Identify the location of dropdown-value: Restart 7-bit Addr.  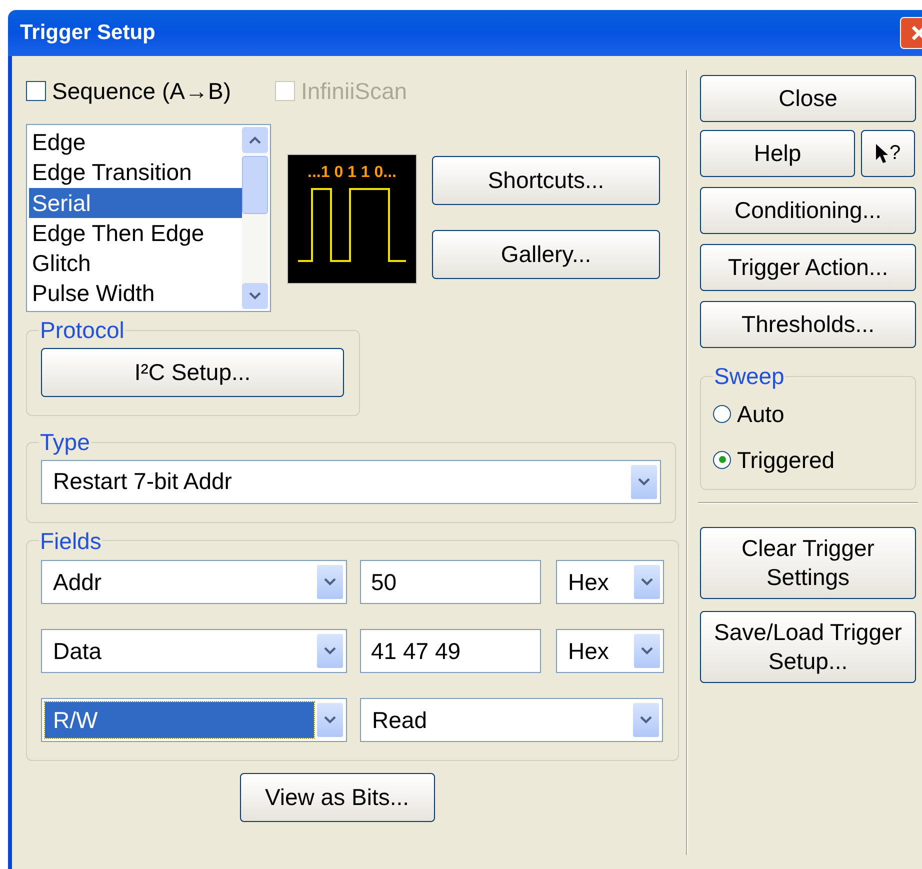
(142, 481).